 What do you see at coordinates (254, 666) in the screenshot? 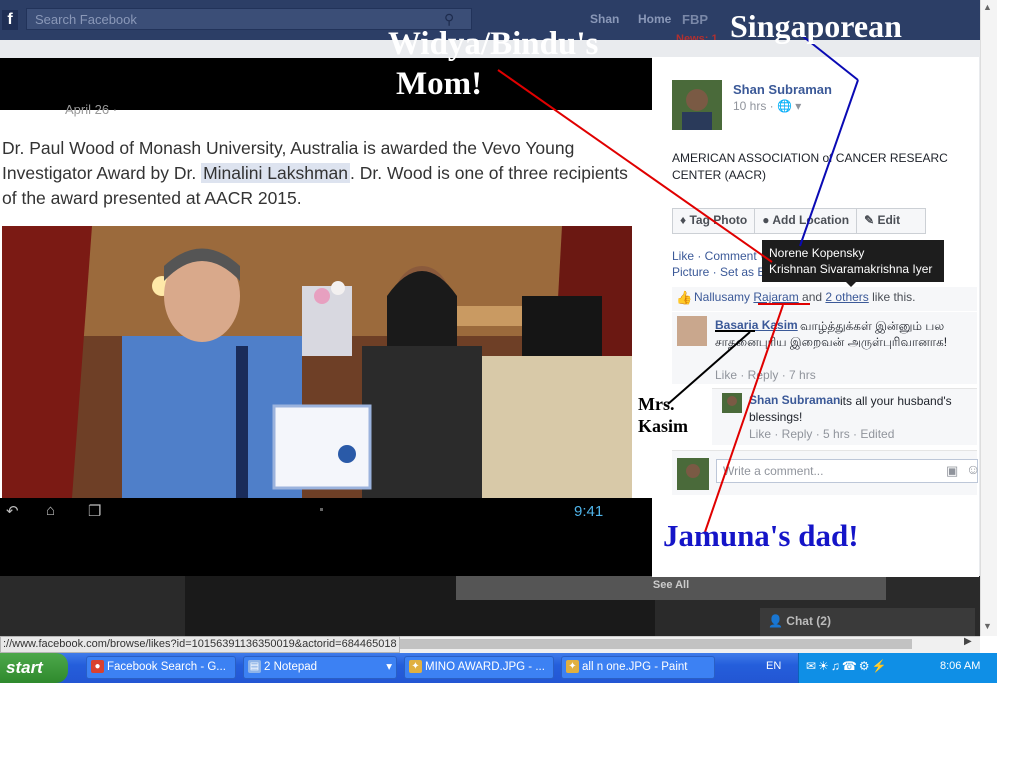
I see `notepad-icon: ▤` at bounding box center [254, 666].